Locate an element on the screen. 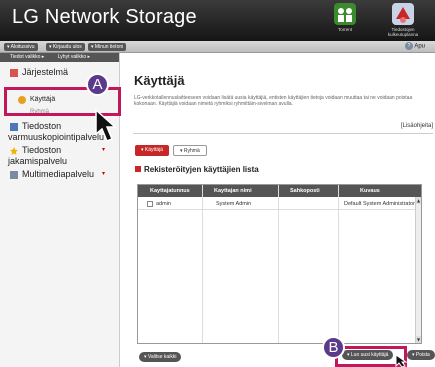 The width and height of the screenshot is (435, 367). list-title: Rekisteröityjen käyttäjien lista is located at coordinates (197, 169).